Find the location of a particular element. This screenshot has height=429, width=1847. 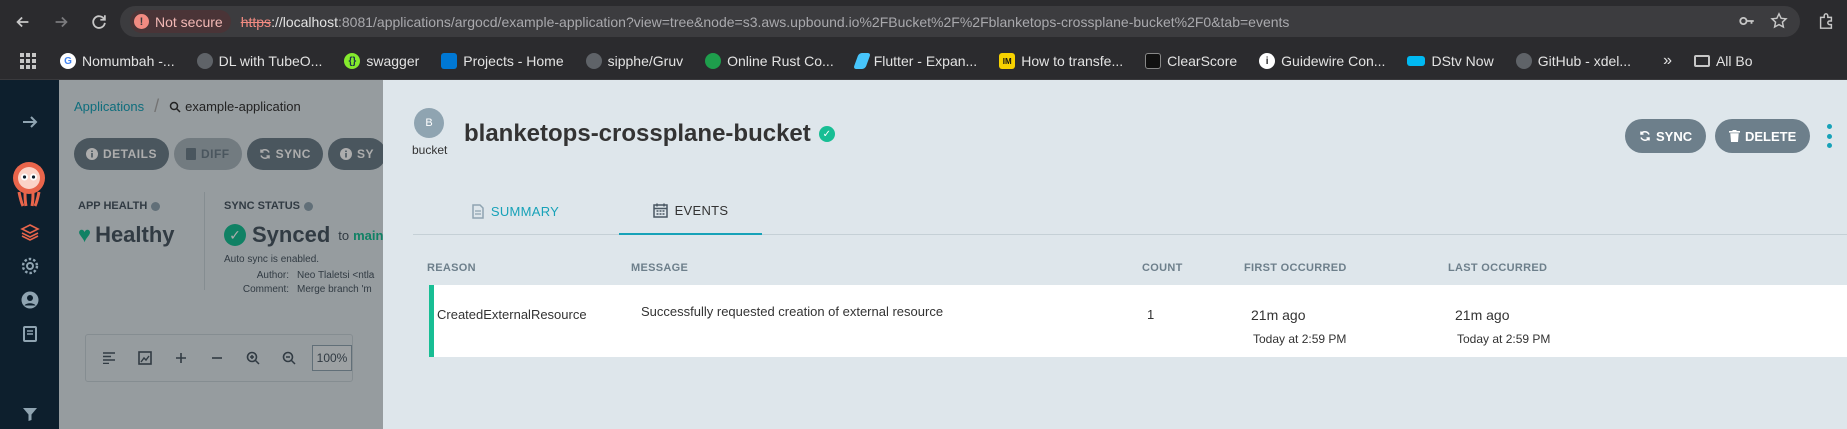

event-first-absolute: Today at 2:59 PM is located at coordinates (1300, 339).